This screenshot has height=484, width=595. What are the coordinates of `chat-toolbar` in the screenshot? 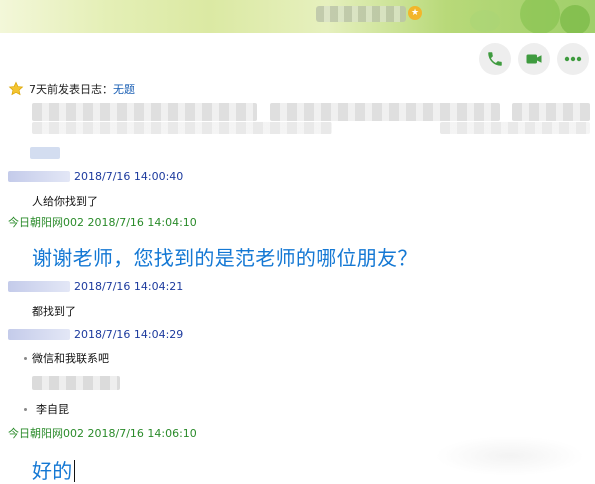 It's located at (534, 59).